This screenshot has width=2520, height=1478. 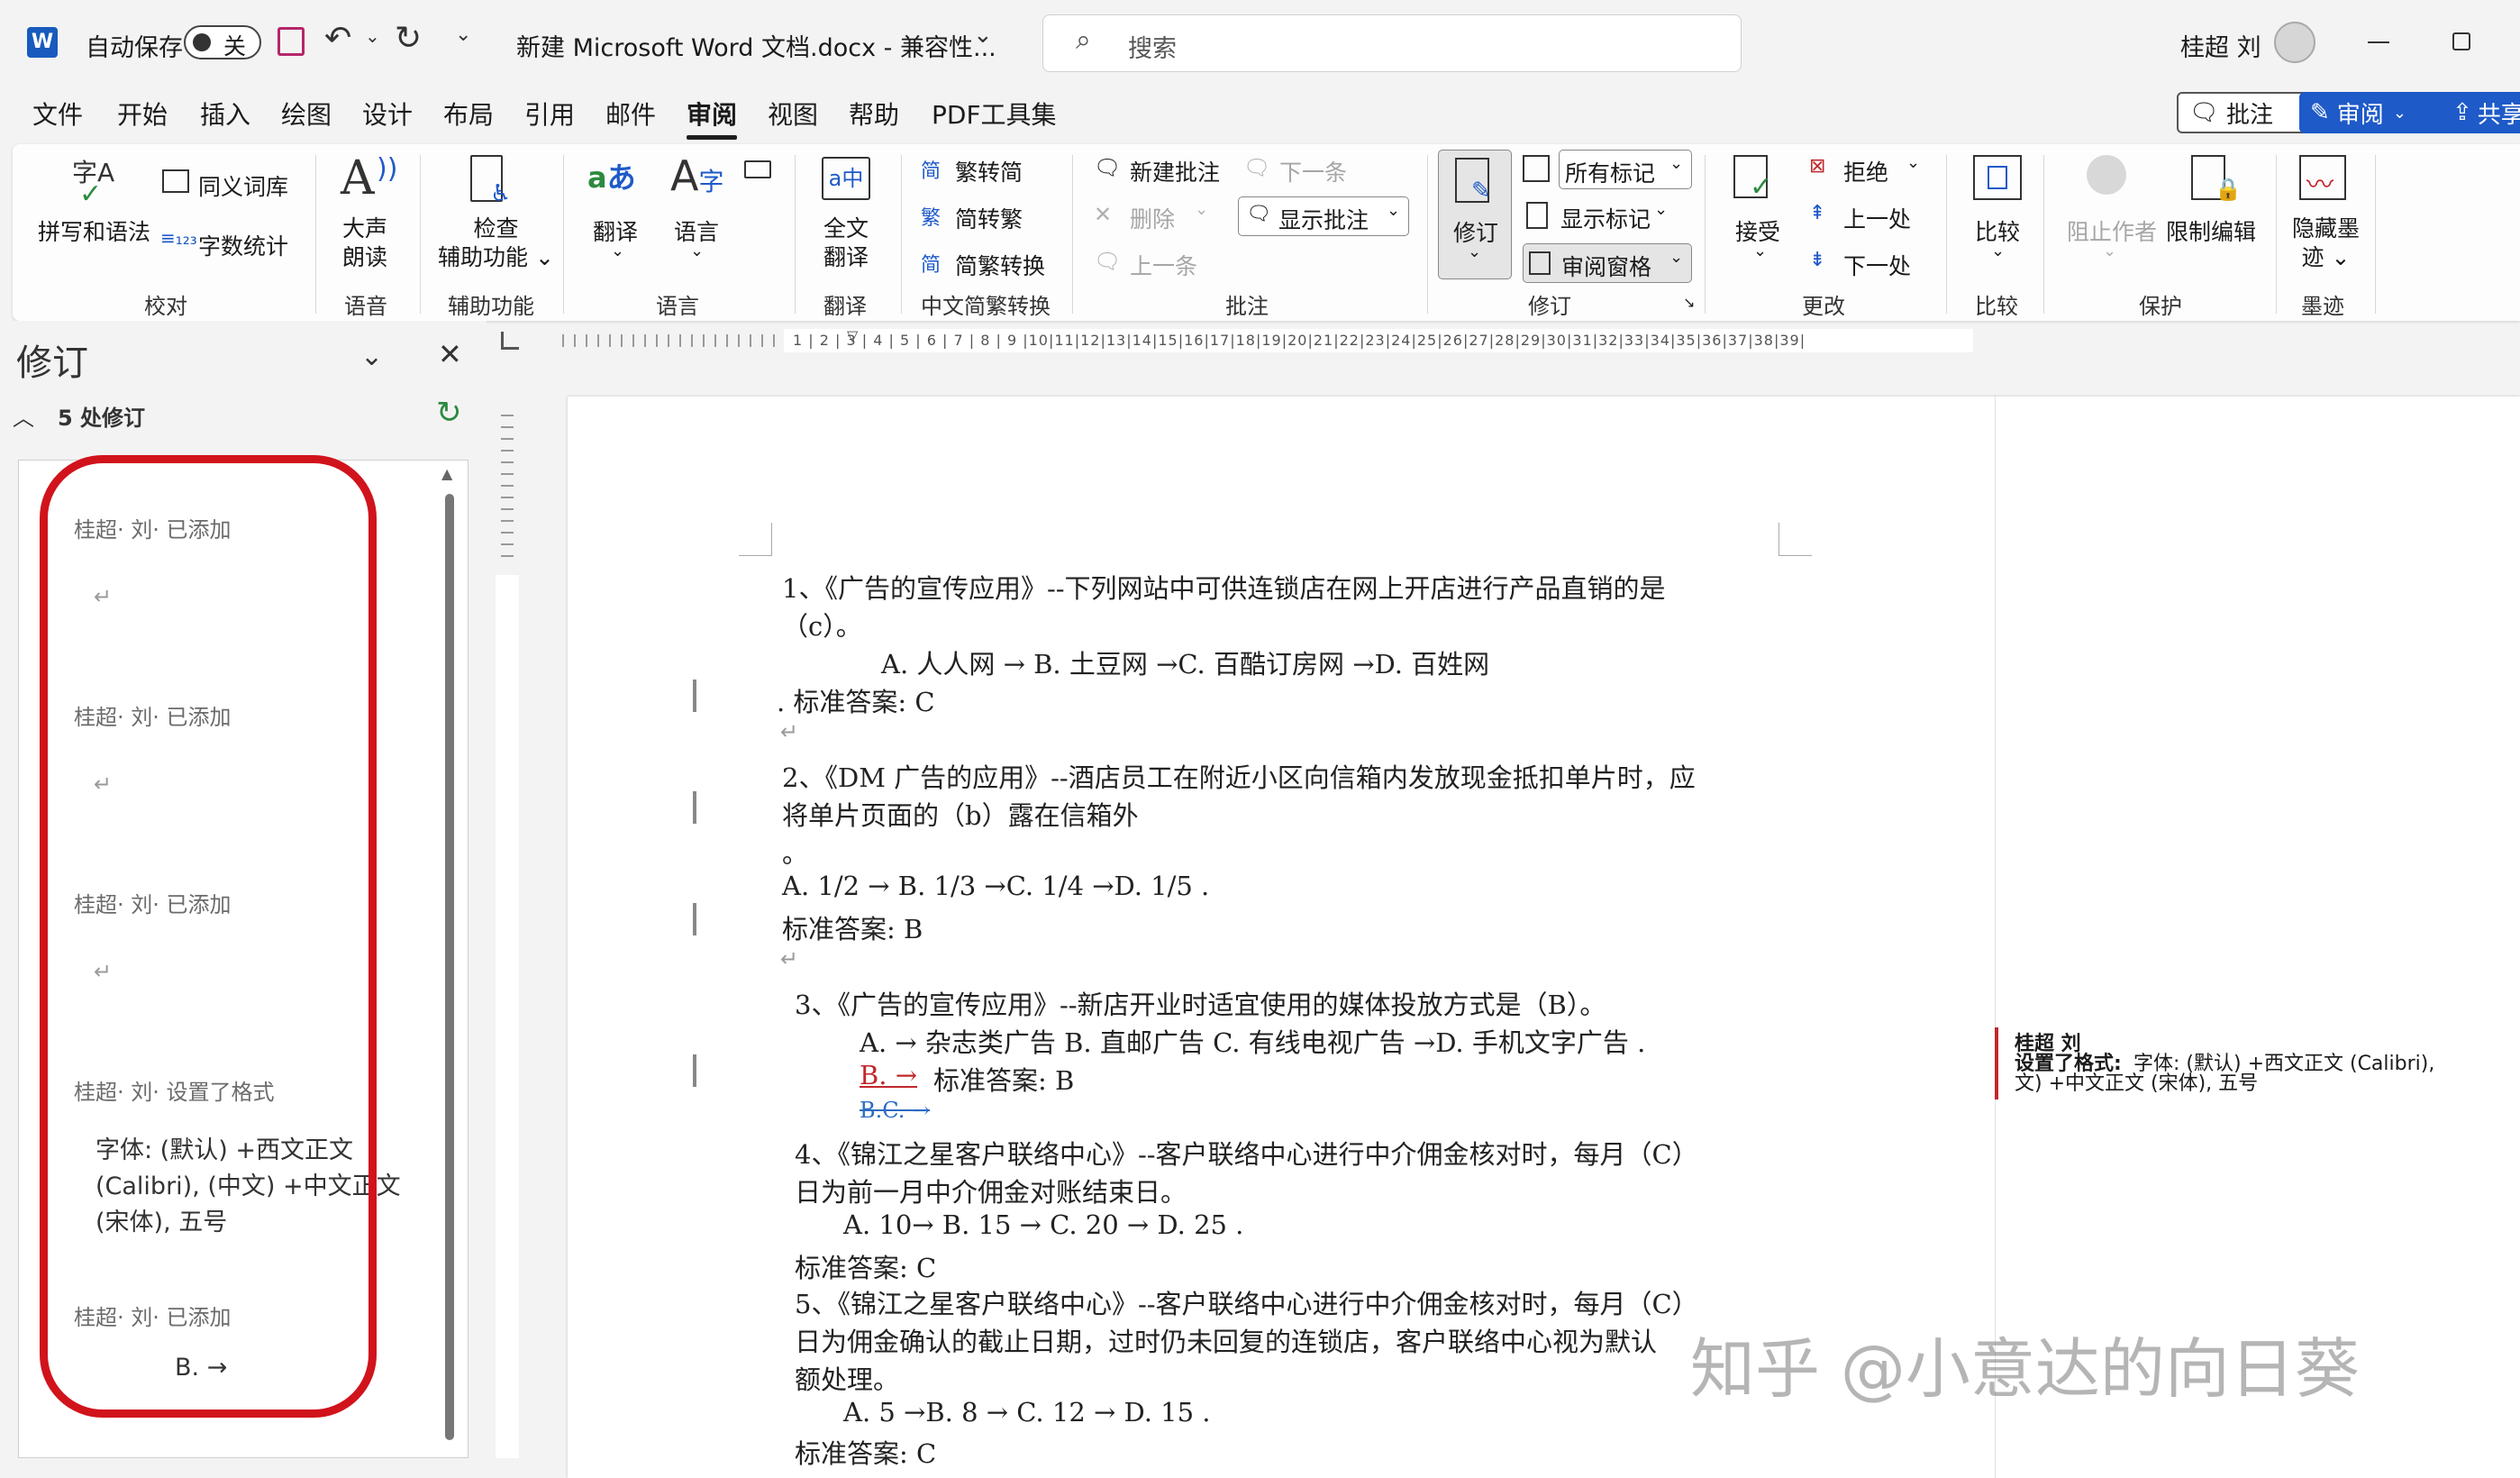 What do you see at coordinates (387, 114) in the screenshot?
I see `tab-design: 设计` at bounding box center [387, 114].